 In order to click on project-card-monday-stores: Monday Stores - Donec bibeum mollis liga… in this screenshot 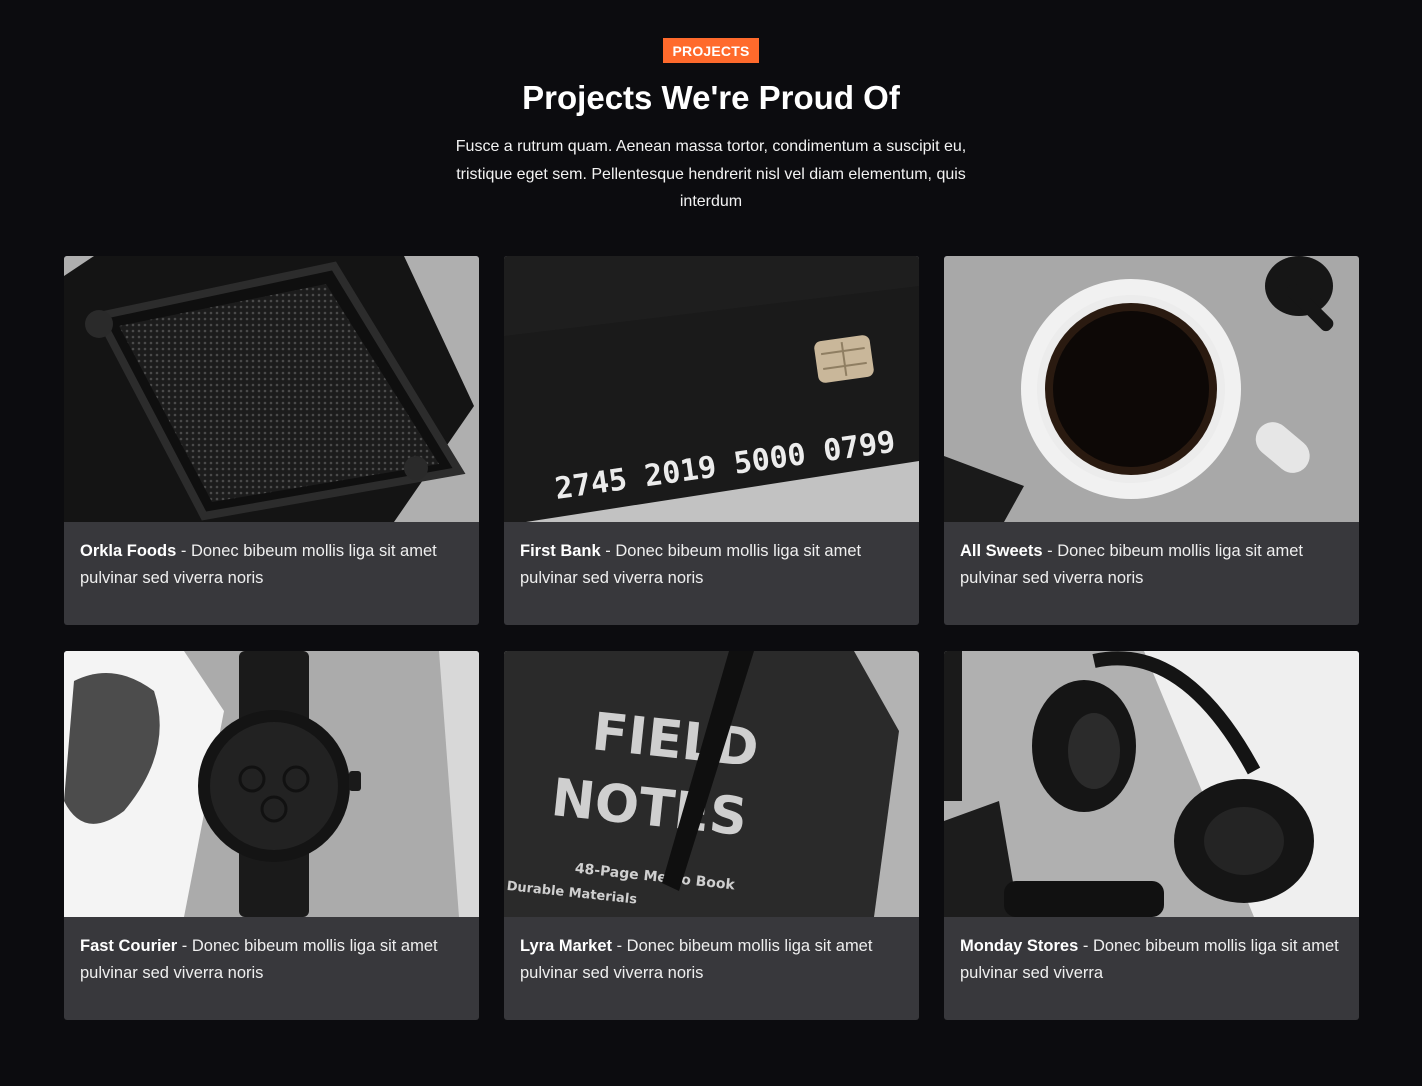, I will do `click(1151, 835)`.